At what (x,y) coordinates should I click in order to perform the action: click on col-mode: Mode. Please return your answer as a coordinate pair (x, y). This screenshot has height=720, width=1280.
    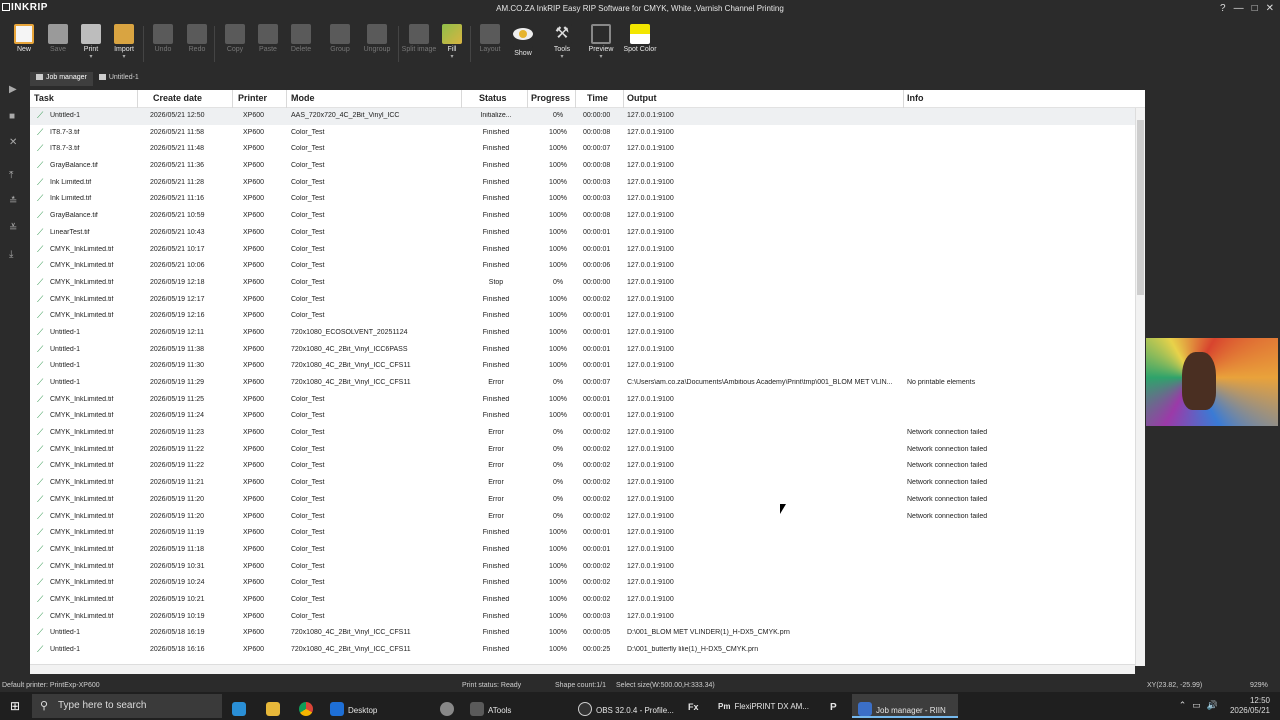
    Looking at the image, I should click on (303, 98).